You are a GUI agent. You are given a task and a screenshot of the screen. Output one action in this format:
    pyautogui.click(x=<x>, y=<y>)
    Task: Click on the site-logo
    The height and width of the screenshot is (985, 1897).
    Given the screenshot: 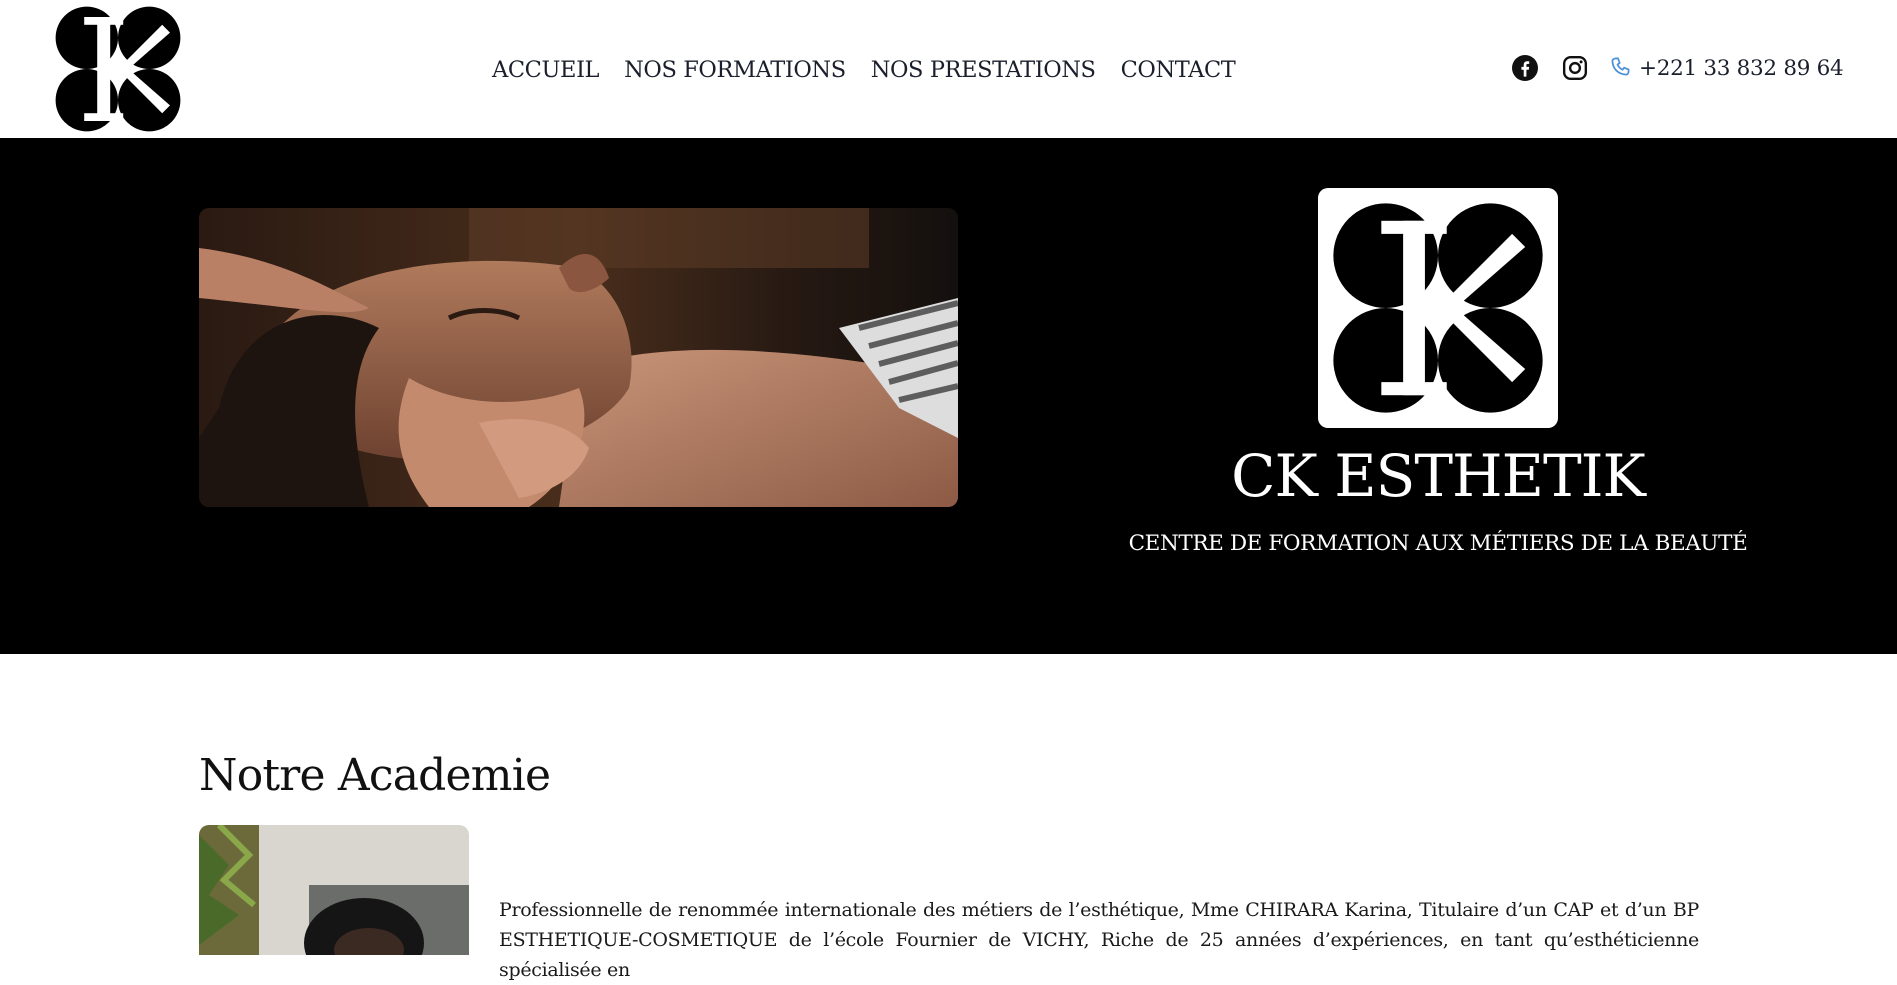 What is the action you would take?
    pyautogui.click(x=118, y=69)
    